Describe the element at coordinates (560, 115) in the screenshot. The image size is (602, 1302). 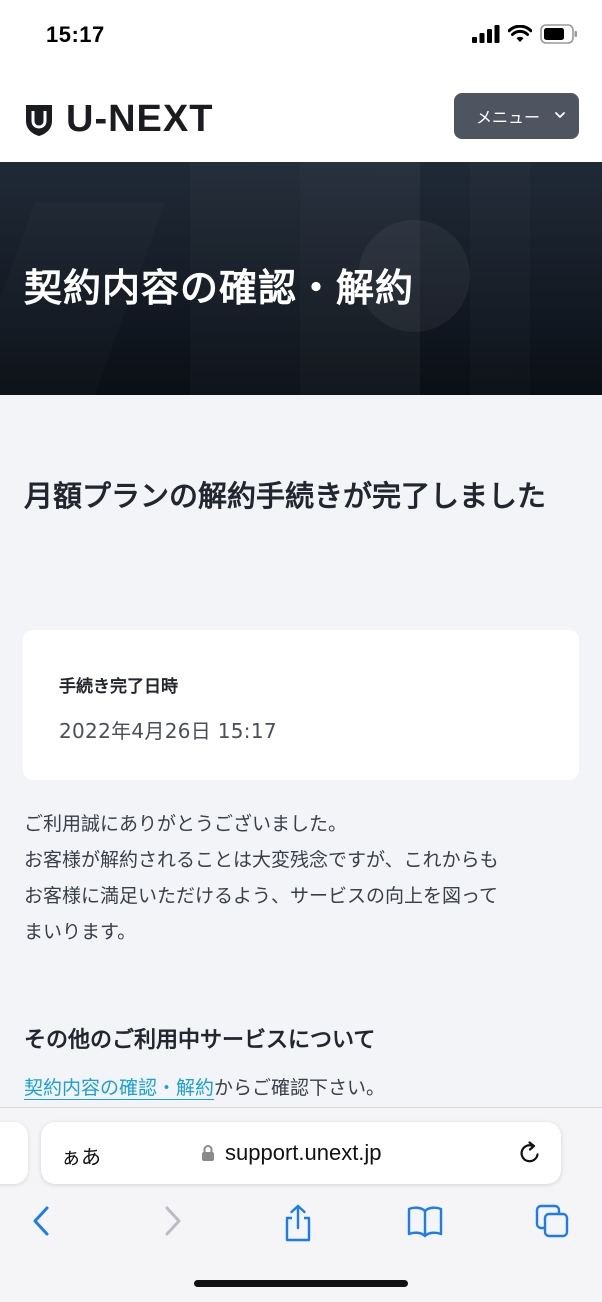
I see `chevron-down-icon` at that location.